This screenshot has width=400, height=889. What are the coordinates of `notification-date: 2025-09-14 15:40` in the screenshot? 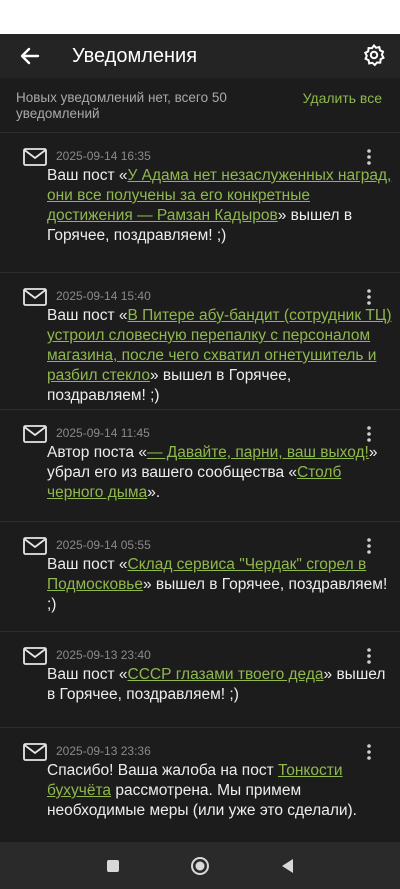 It's located at (103, 296).